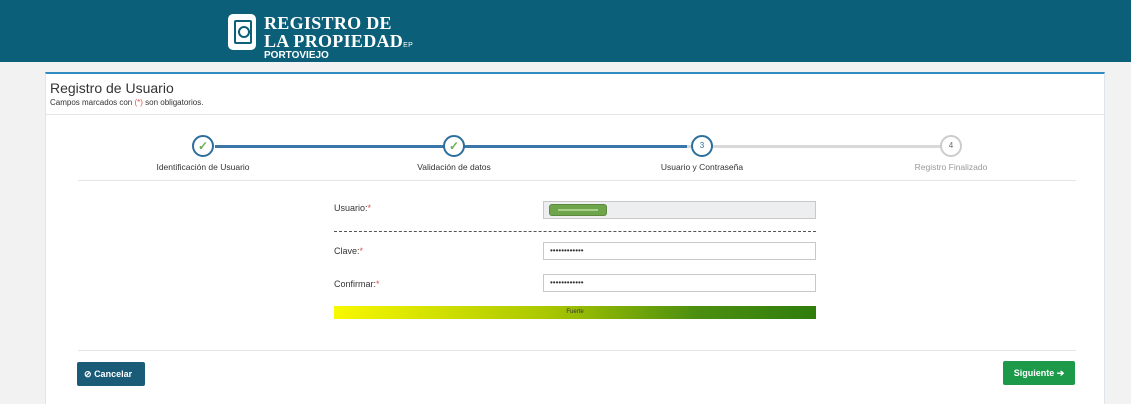 This screenshot has height=404, width=1131. Describe the element at coordinates (679, 251) in the screenshot. I see `clave-field: ••••••••••••` at that location.